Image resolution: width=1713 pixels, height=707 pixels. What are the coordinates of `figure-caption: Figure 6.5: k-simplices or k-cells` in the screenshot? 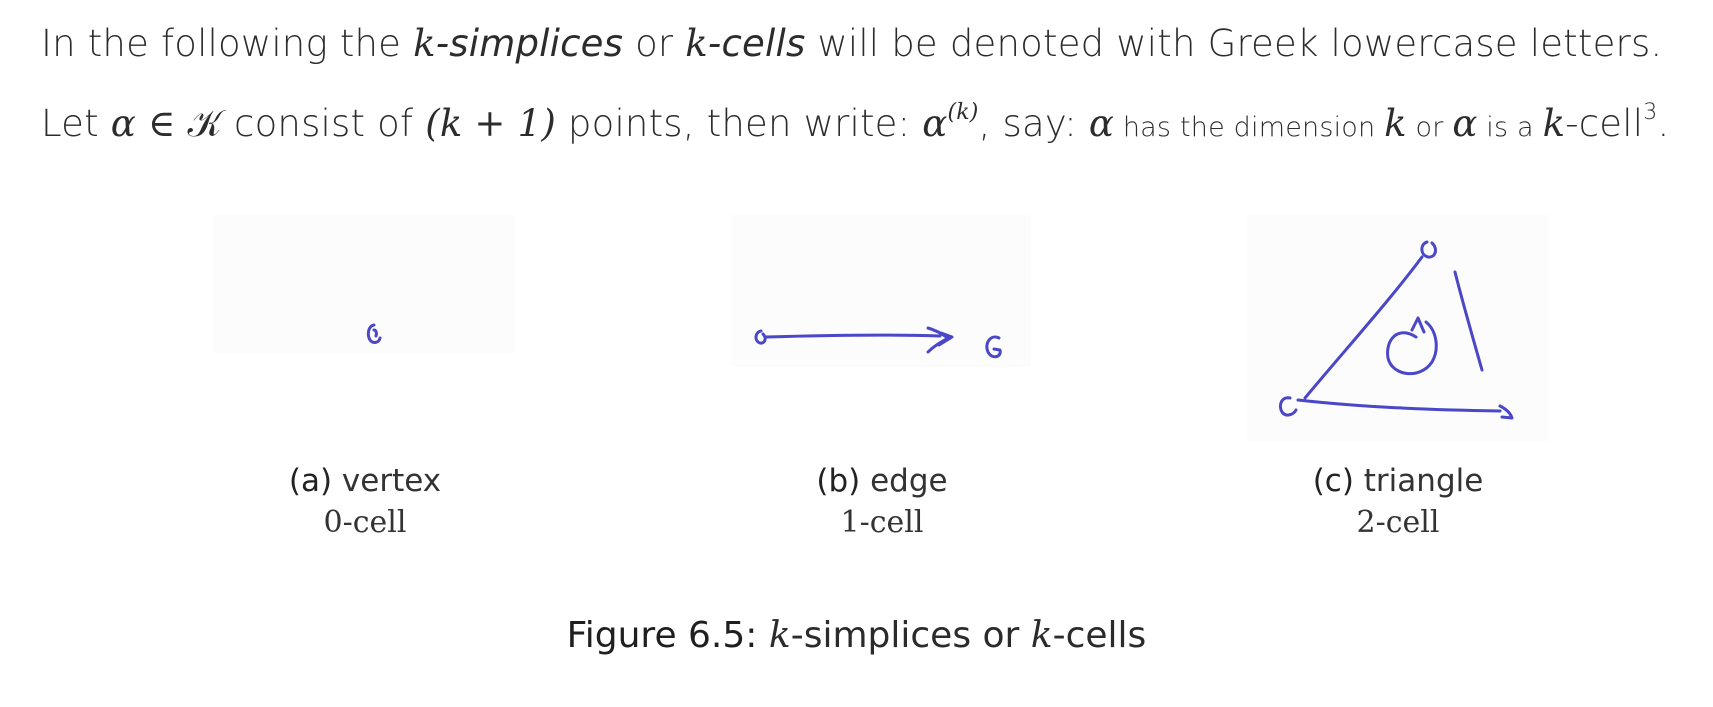 It's located at (856, 635).